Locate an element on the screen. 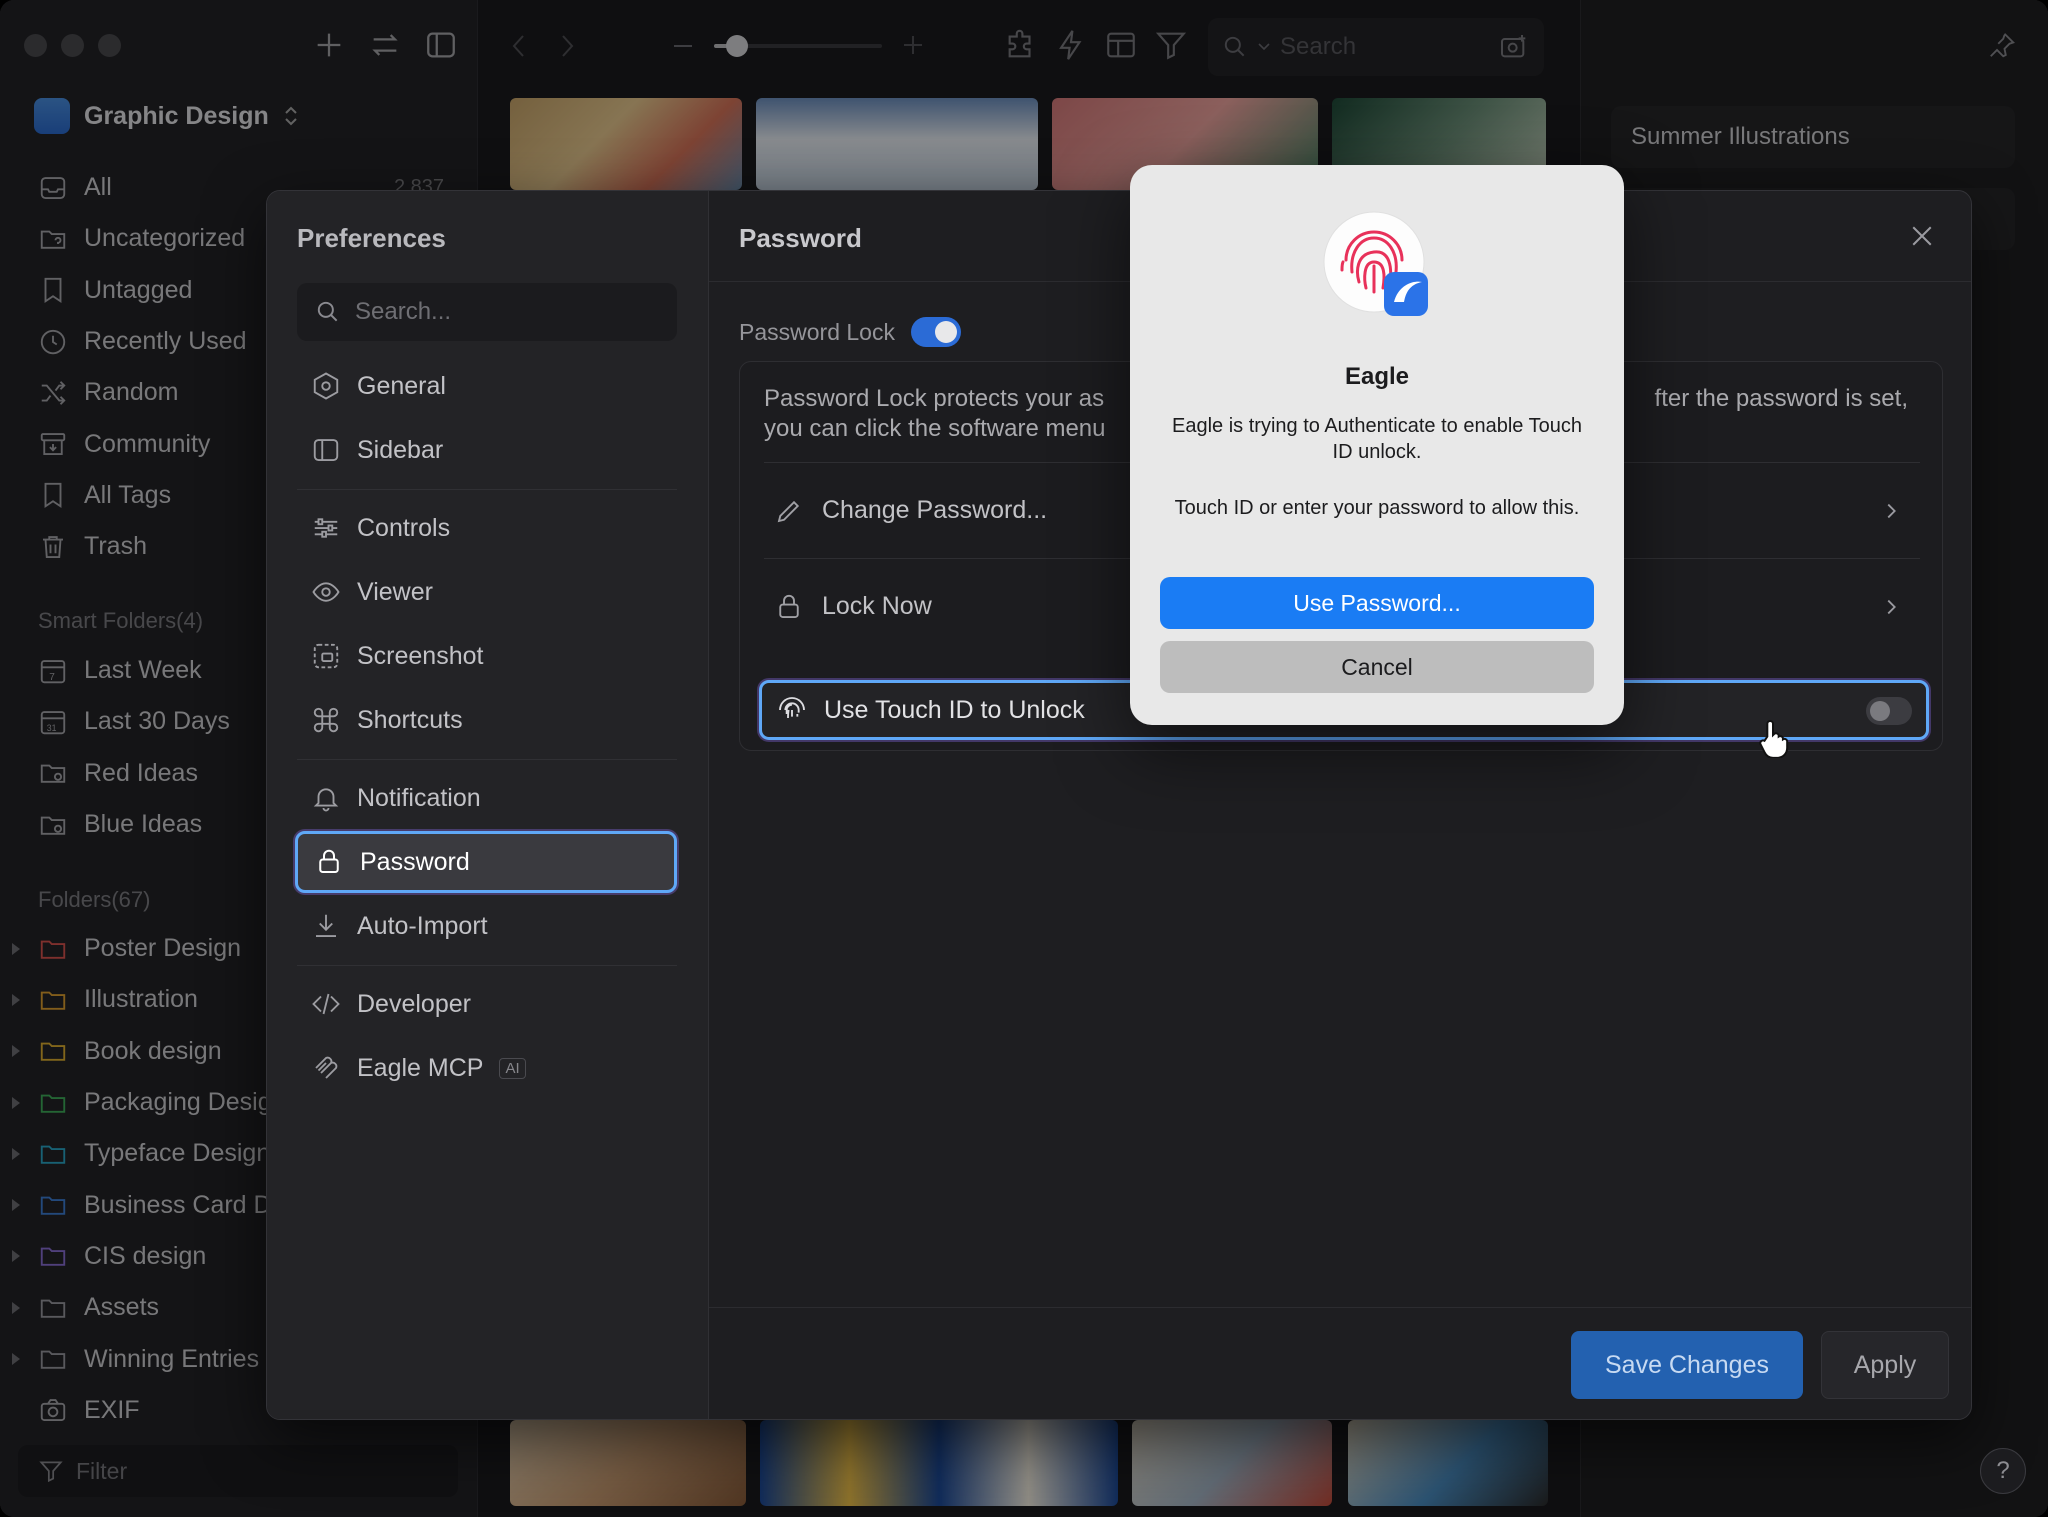 The image size is (2048, 1517). description-line-1-tail: fter the password is set, is located at coordinates (1781, 398).